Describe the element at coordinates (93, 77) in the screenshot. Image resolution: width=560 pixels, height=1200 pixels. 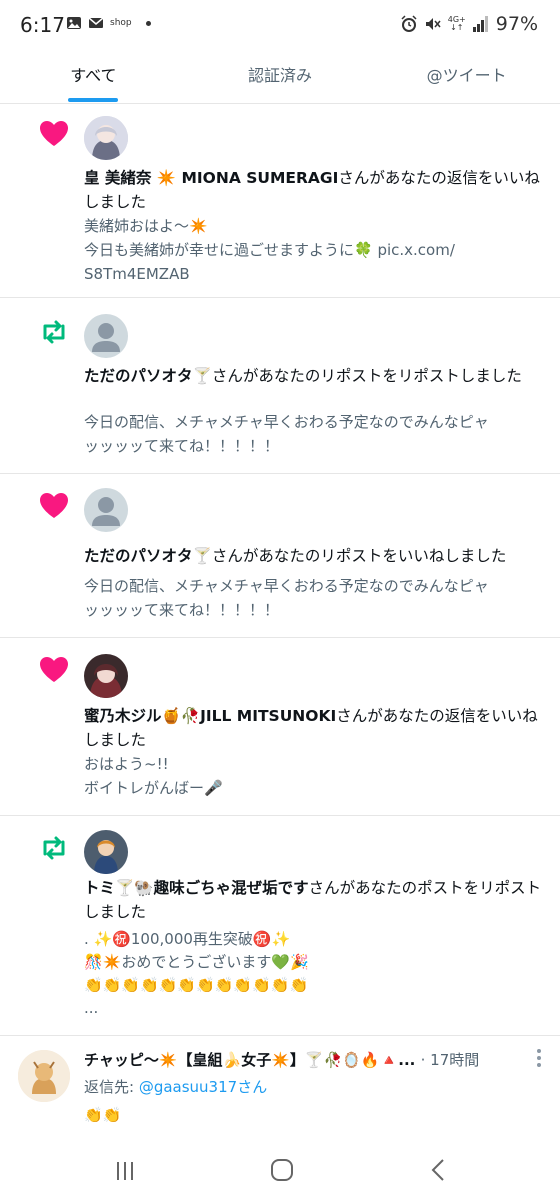
I see `tab-all: すべて` at that location.